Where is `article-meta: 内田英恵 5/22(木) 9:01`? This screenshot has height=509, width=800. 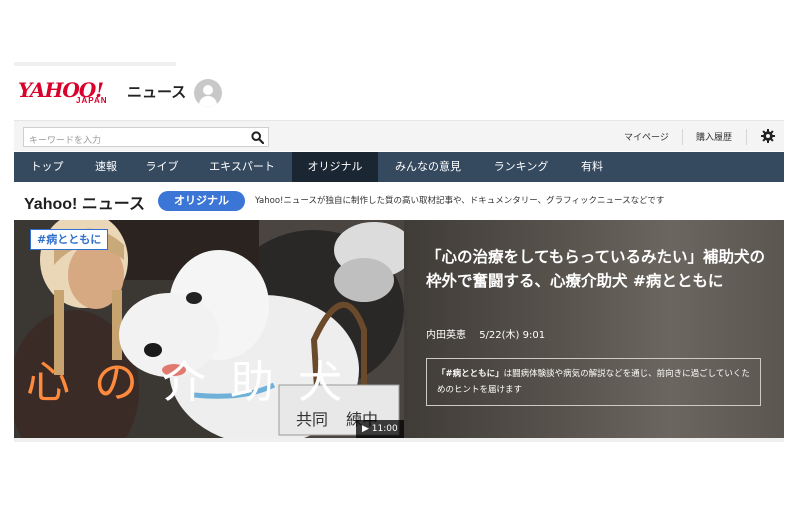 article-meta: 内田英恵 5/22(木) 9:01 is located at coordinates (490, 333).